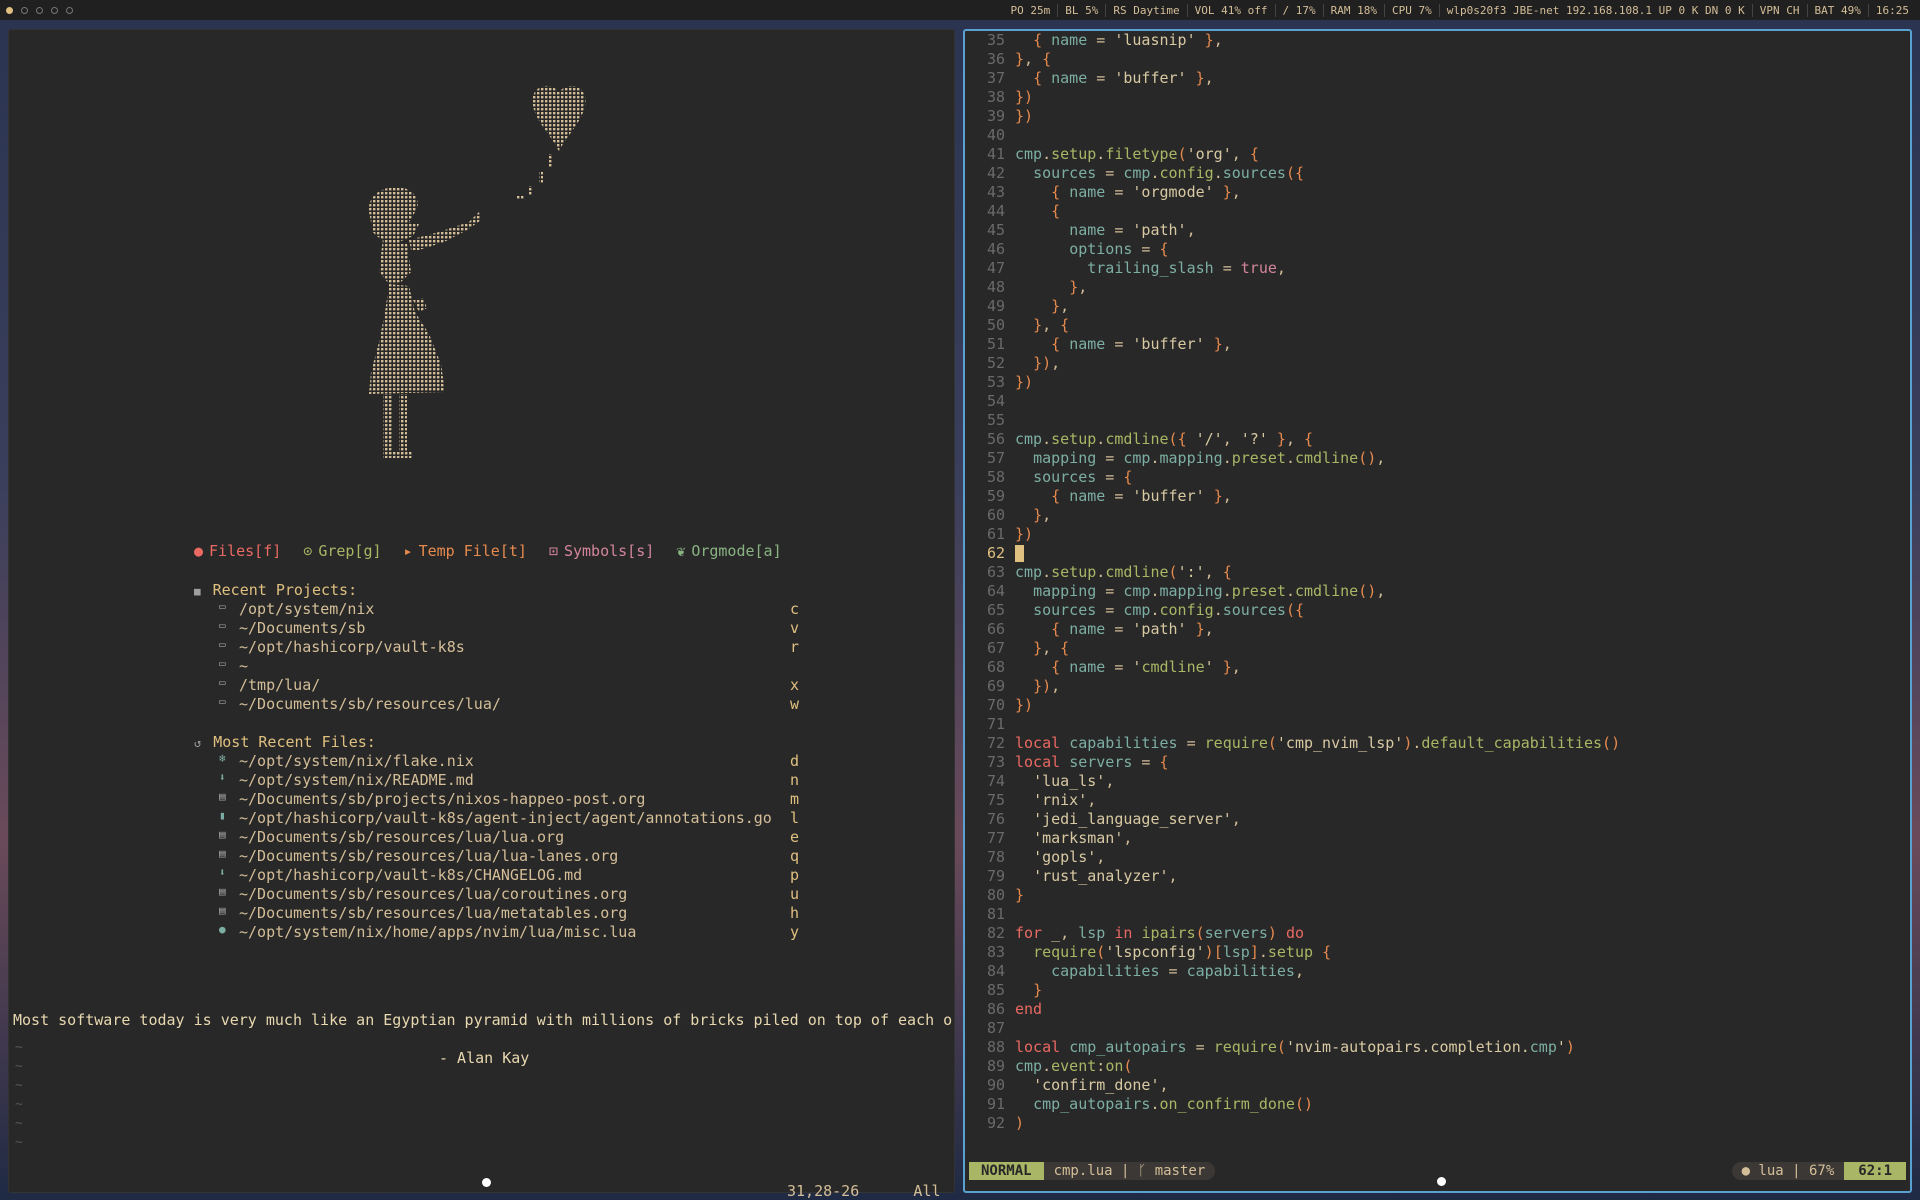 The image size is (1920, 1200). I want to click on code-line: 80}, so click(1437, 895).